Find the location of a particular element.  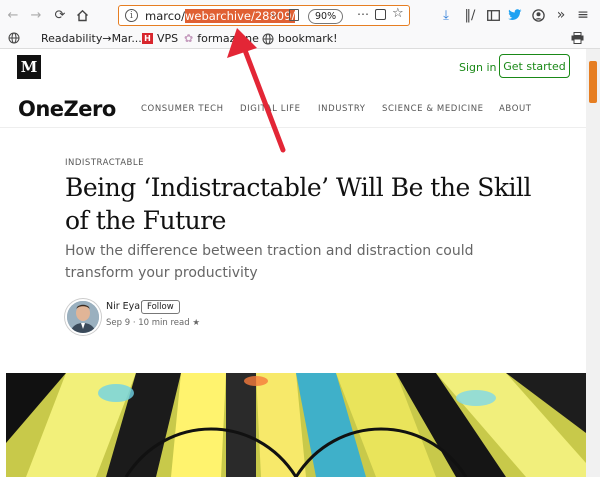

reload-icon: ⟳ is located at coordinates (60, 15).